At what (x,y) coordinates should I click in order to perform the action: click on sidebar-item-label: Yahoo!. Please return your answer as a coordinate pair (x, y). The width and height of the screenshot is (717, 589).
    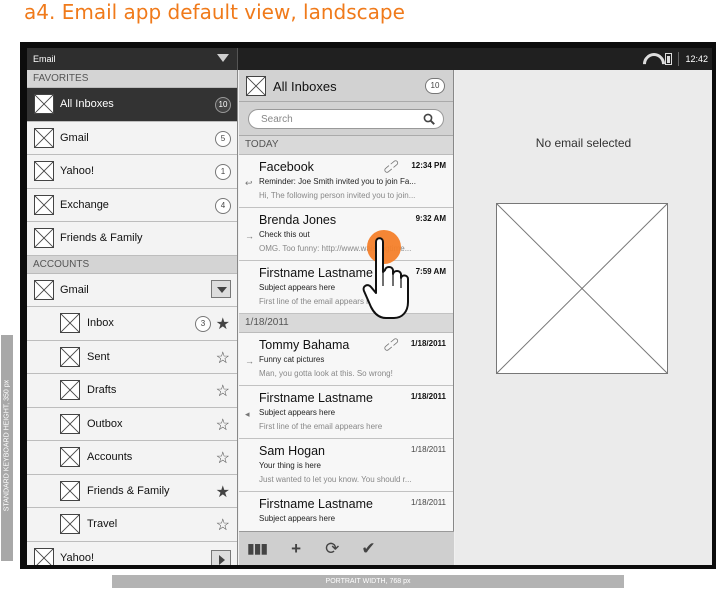
    Looking at the image, I should click on (77, 171).